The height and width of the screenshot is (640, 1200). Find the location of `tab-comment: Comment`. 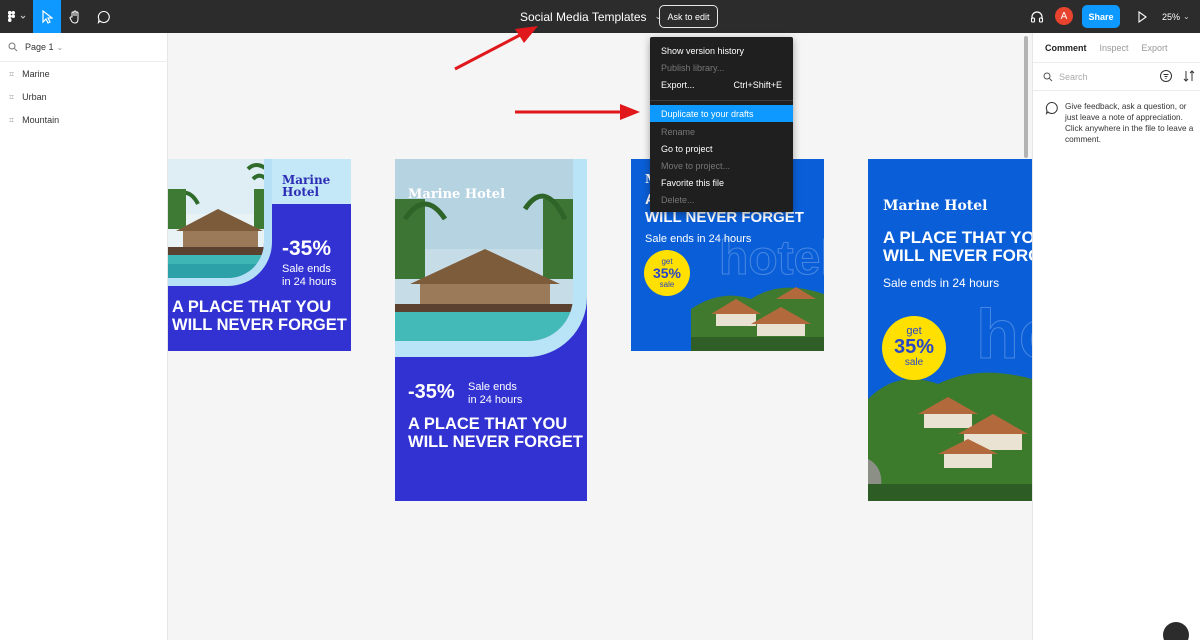

tab-comment: Comment is located at coordinates (1066, 48).